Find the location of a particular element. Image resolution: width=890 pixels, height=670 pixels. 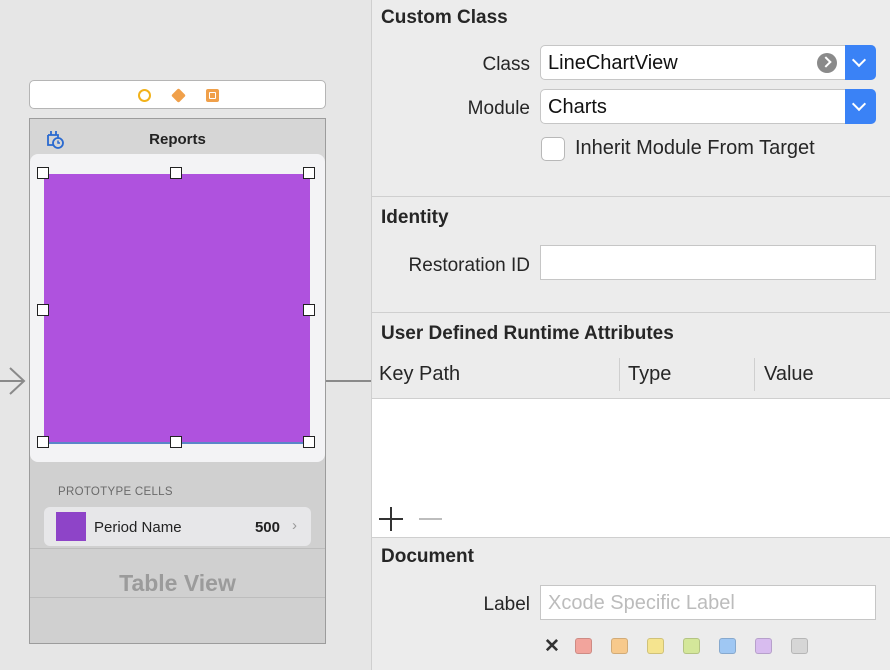

color-swatch-gray is located at coordinates (799, 646).